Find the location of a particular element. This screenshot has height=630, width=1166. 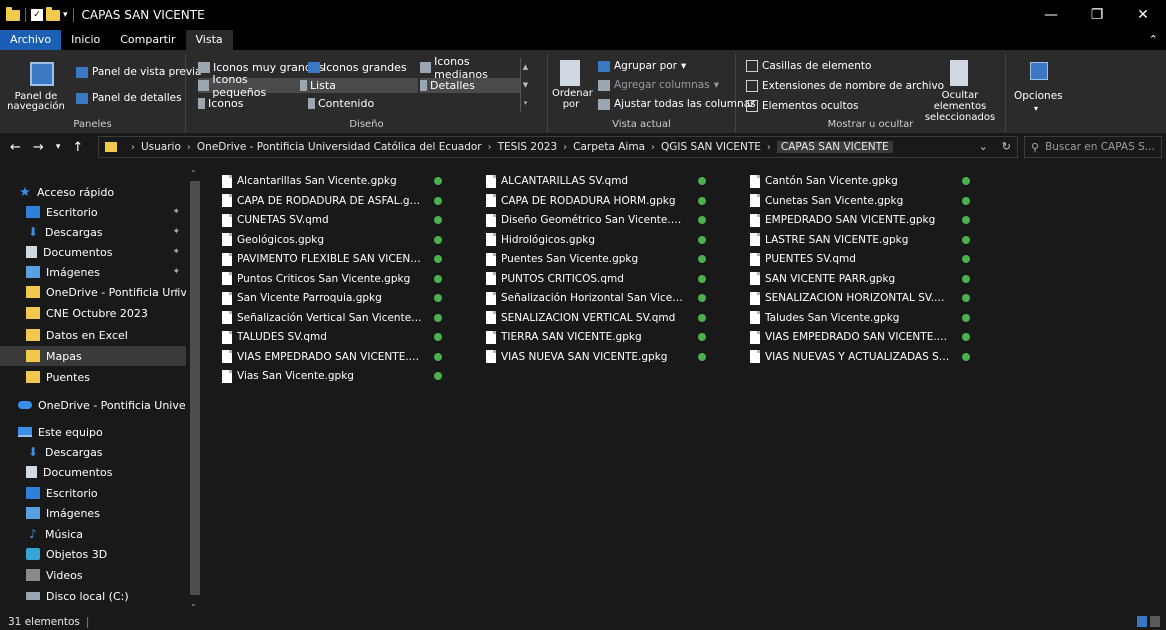

layout-gallery-scroll: ▲ ▼ ▾ is located at coordinates (525, 85).